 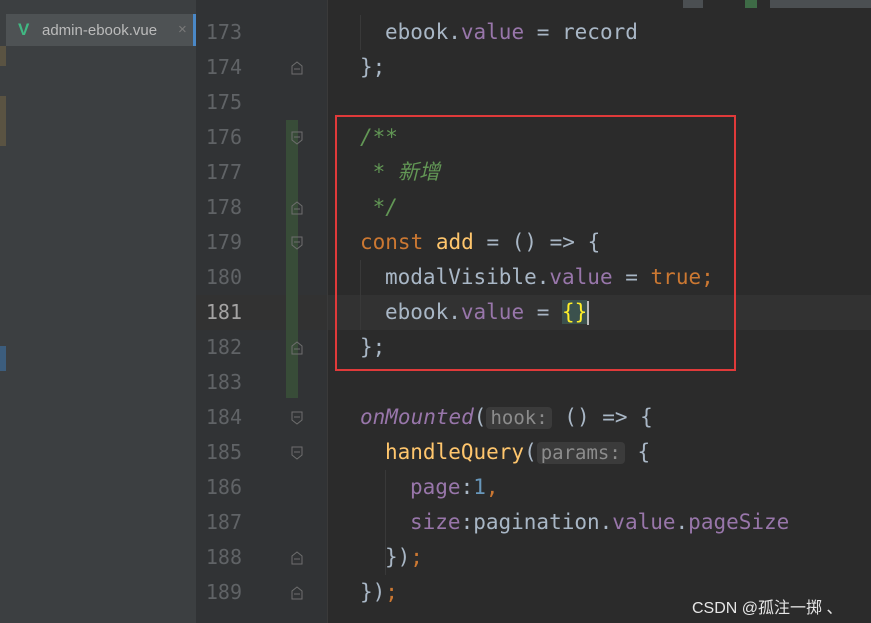 What do you see at coordinates (223, 522) in the screenshot?
I see `line-number: 187` at bounding box center [223, 522].